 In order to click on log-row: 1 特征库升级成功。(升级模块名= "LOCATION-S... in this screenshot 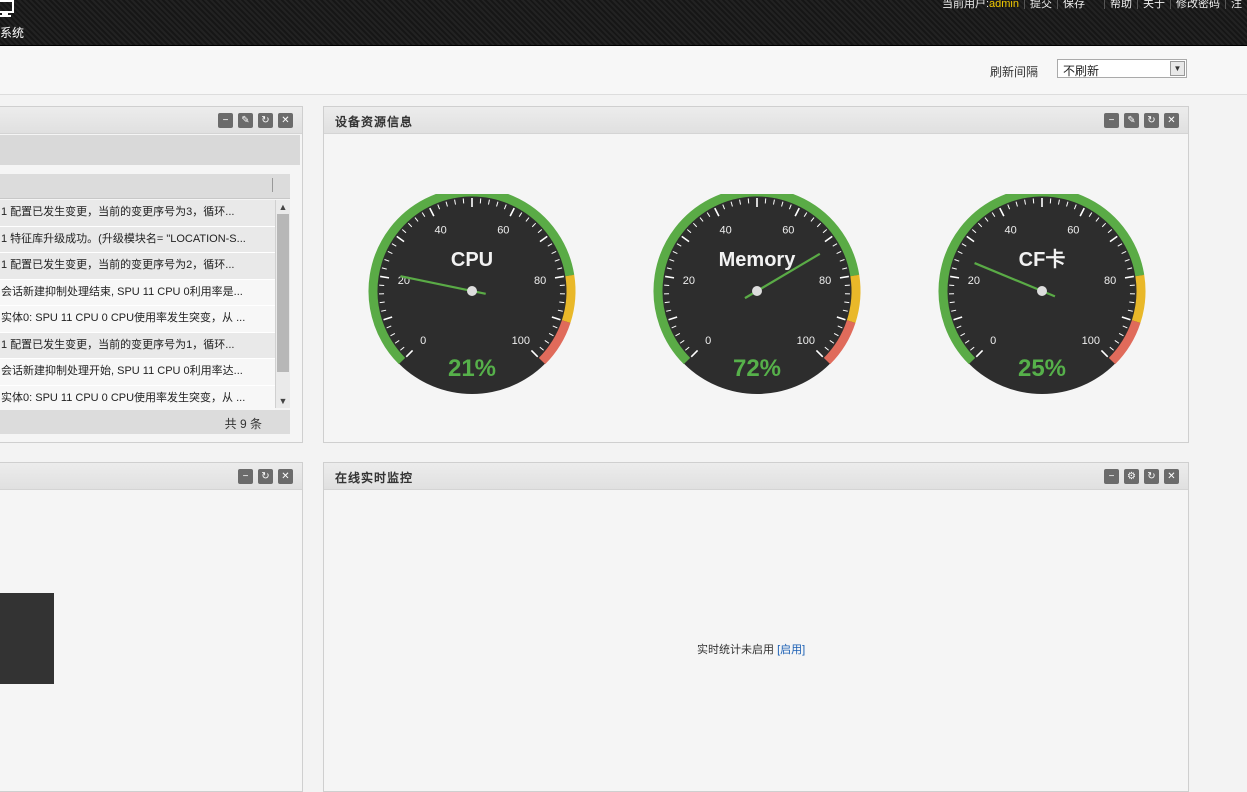, I will do `click(137, 240)`.